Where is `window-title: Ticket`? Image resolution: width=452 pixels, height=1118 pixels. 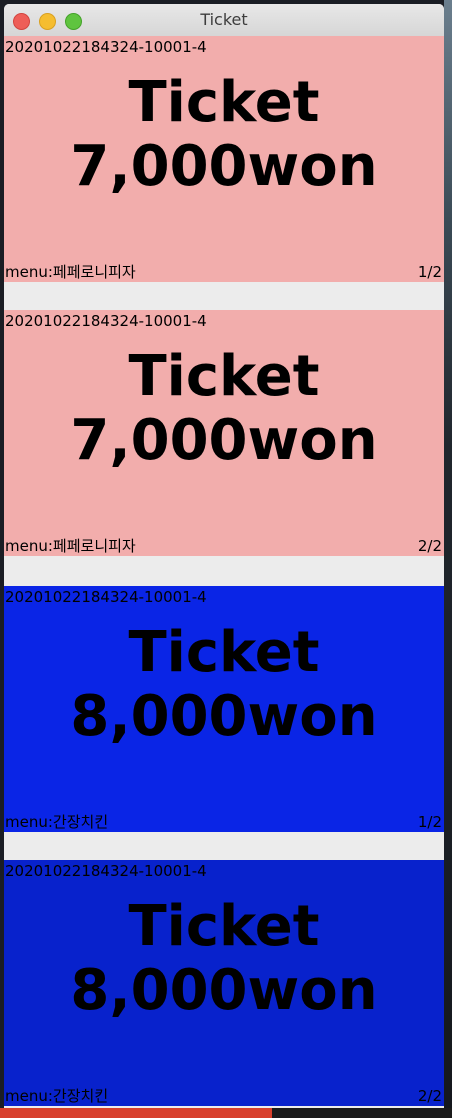 window-title: Ticket is located at coordinates (224, 19).